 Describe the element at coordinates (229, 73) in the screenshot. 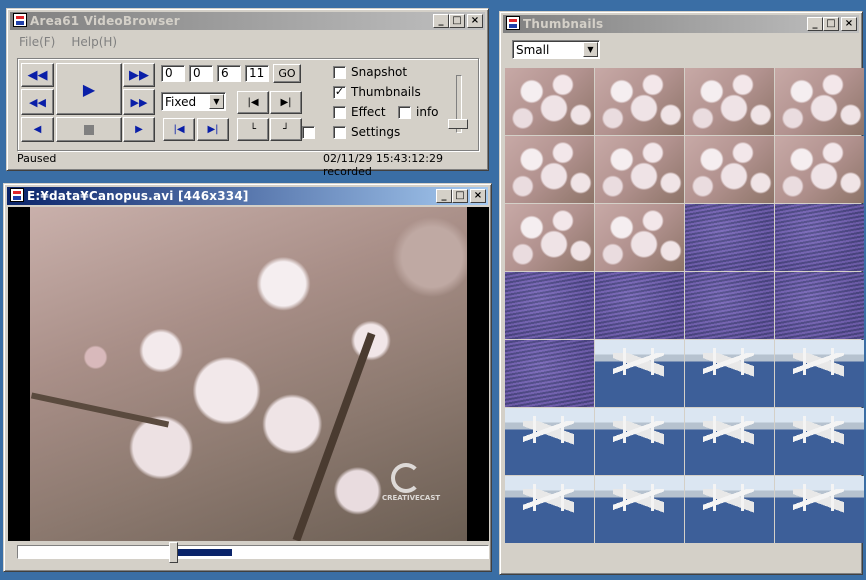

I see `time-seconds-field: 6` at that location.